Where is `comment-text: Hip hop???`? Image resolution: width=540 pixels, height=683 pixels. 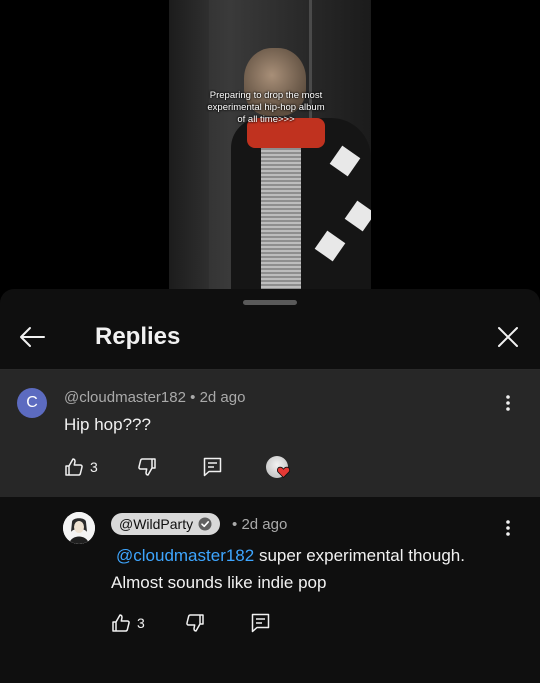 comment-text: Hip hop??? is located at coordinates (107, 424).